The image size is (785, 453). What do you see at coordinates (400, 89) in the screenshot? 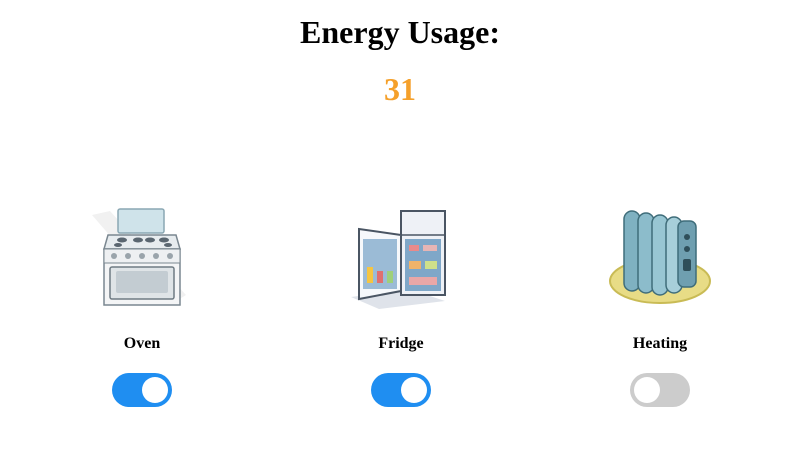
I see `energy-usage-value: 31` at bounding box center [400, 89].